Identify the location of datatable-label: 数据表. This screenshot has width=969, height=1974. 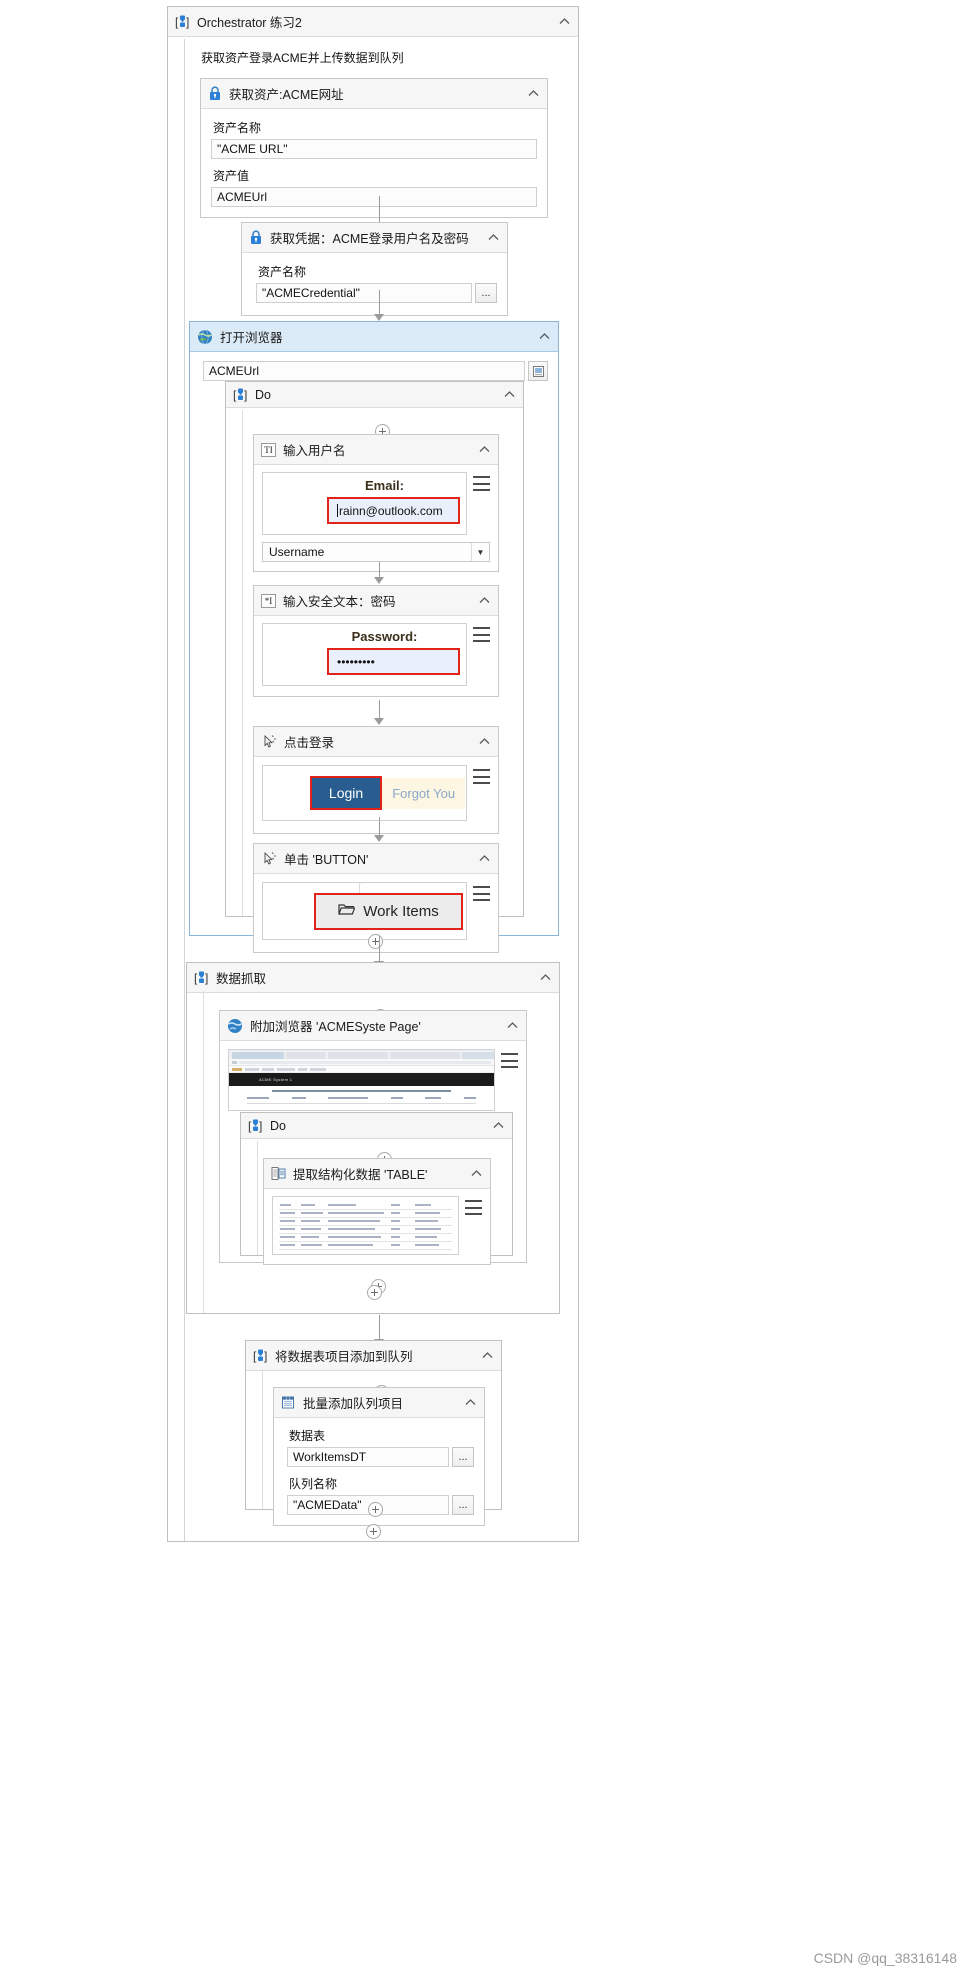
(307, 1436).